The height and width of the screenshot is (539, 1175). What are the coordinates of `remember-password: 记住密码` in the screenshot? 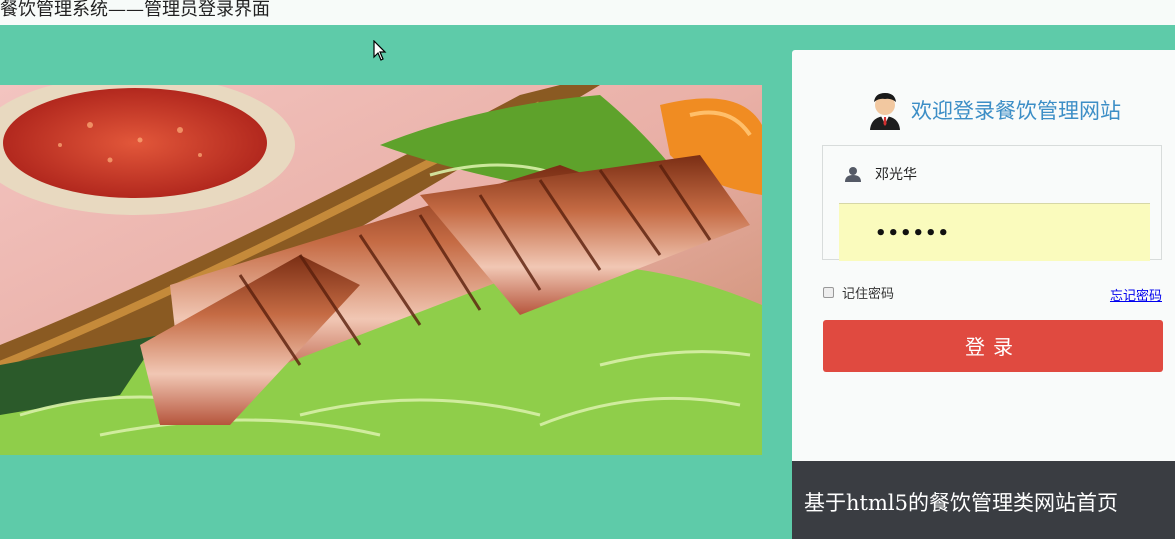 It's located at (858, 292).